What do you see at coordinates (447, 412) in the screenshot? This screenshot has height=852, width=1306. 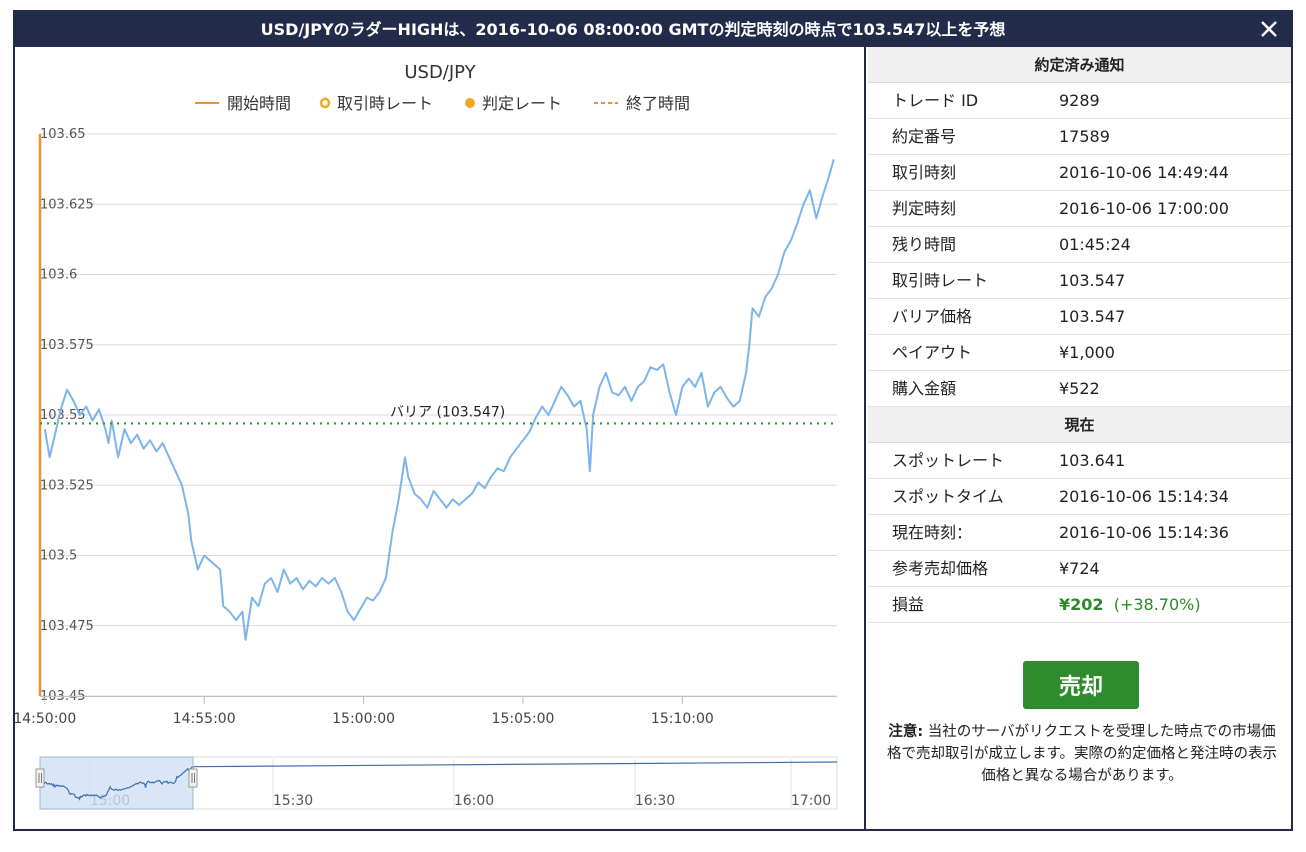 I see `barrier-label: バリア (103.547)` at bounding box center [447, 412].